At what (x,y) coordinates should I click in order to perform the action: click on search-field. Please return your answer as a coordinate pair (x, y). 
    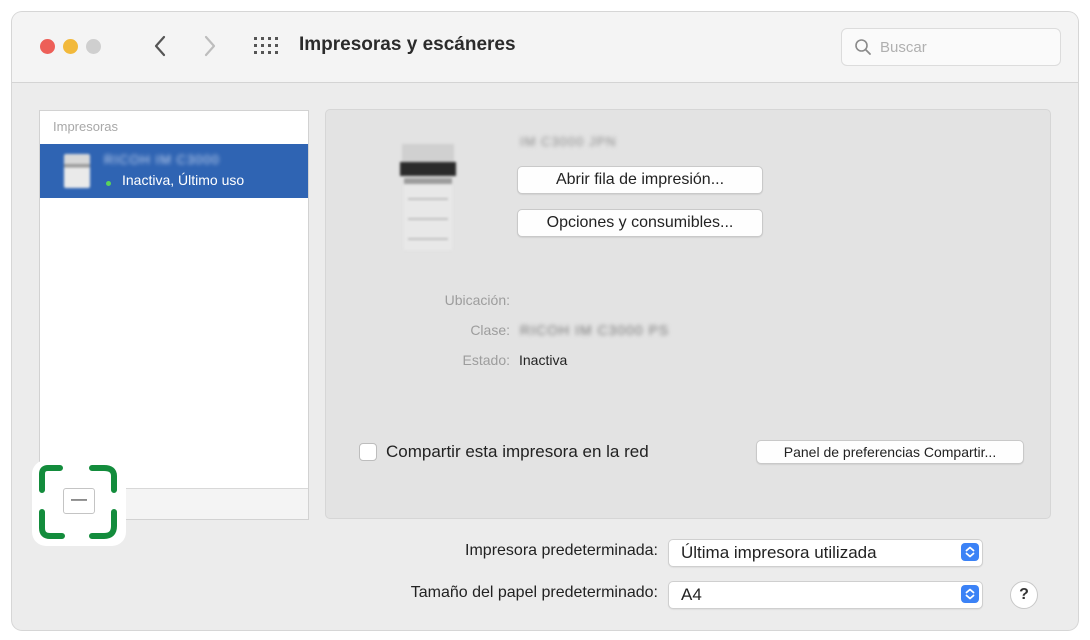
    Looking at the image, I should click on (951, 47).